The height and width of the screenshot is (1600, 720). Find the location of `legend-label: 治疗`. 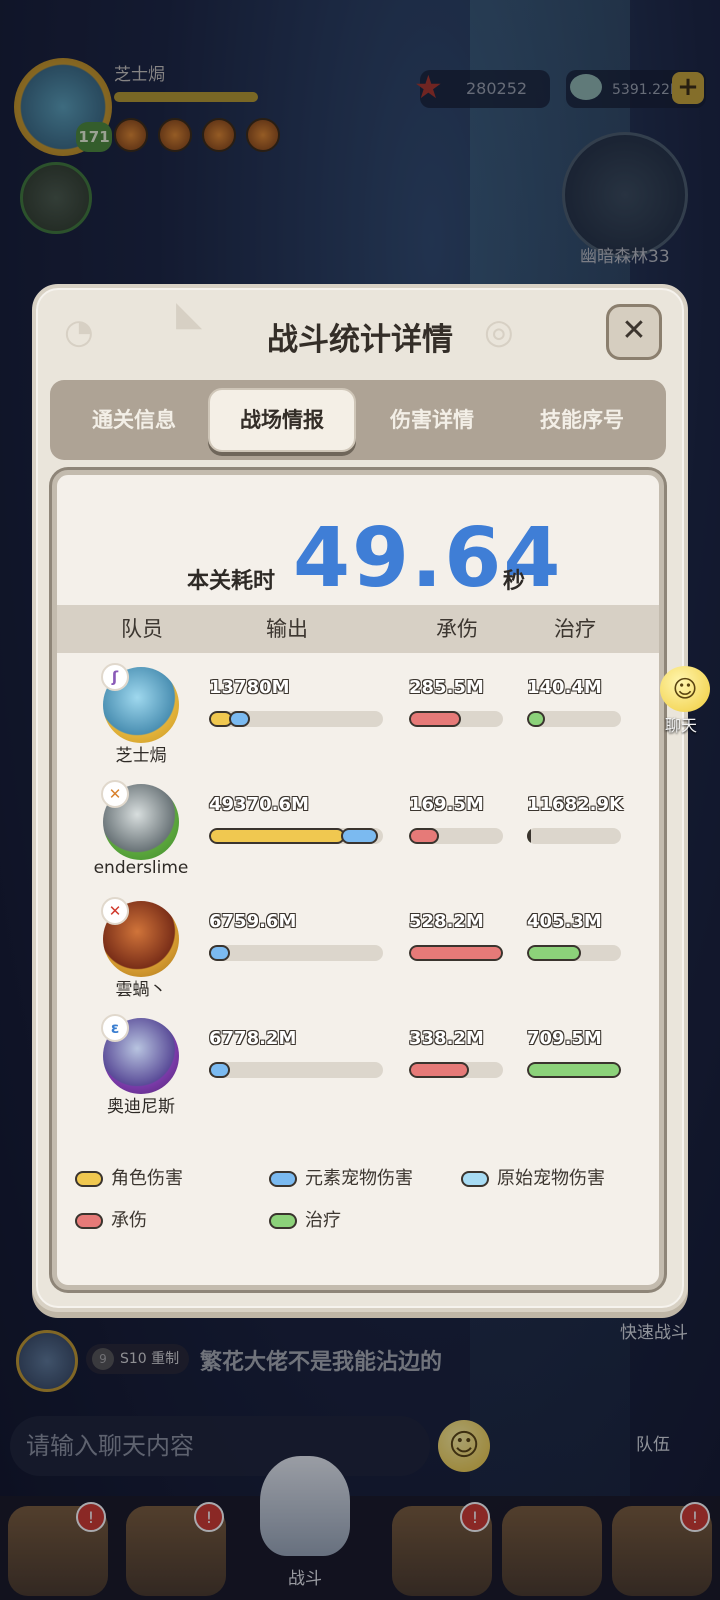

legend-label: 治疗 is located at coordinates (323, 1220).